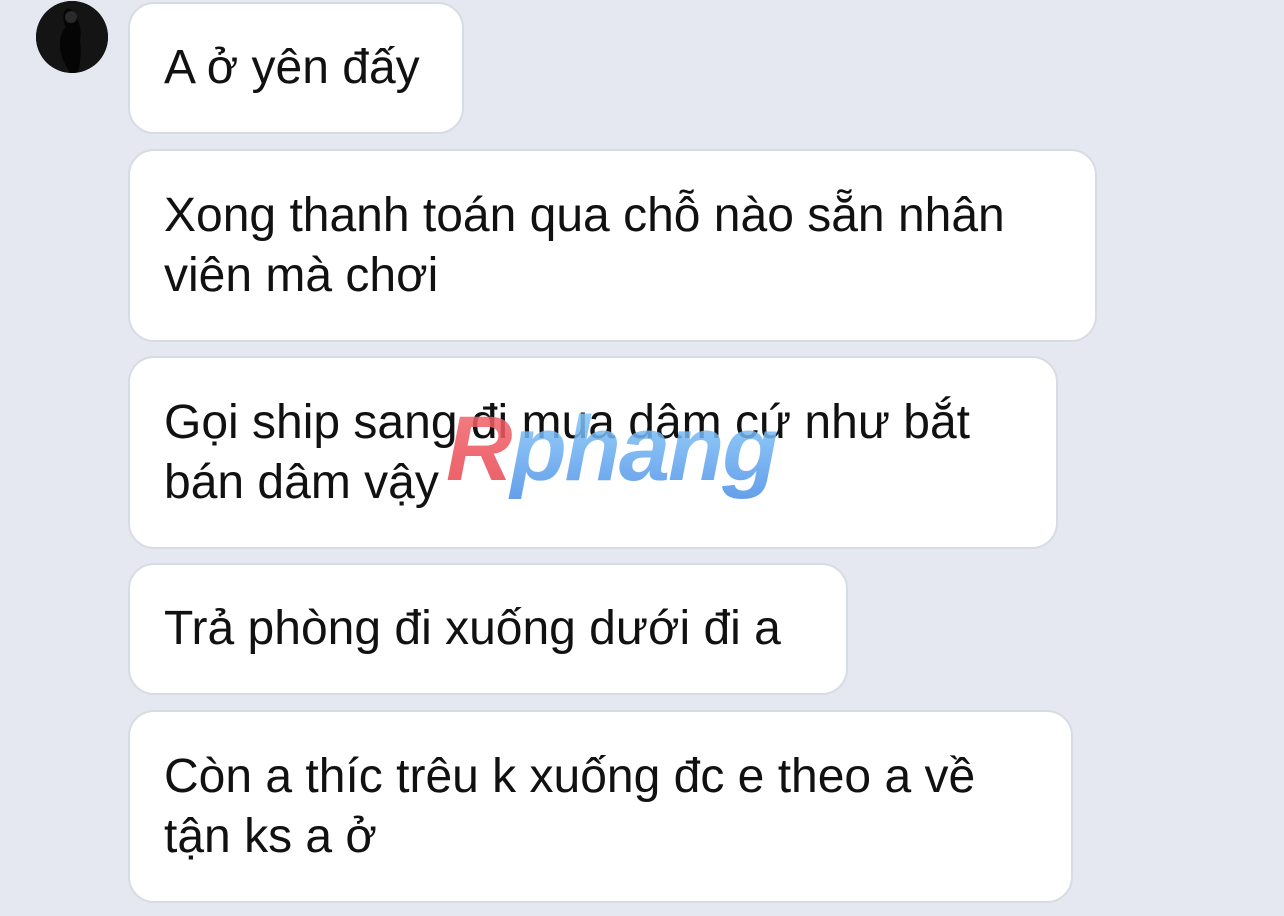 The height and width of the screenshot is (916, 1284). I want to click on avatar-icon, so click(72, 37).